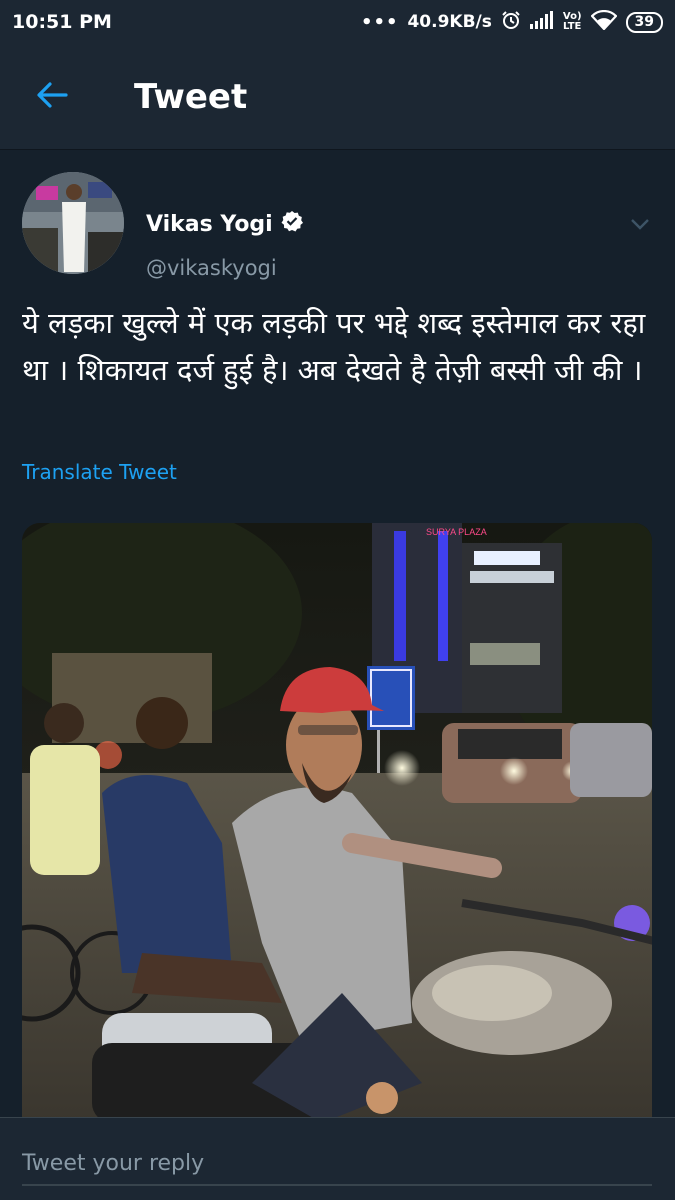 The image size is (675, 1200). I want to click on avatar, so click(73, 223).